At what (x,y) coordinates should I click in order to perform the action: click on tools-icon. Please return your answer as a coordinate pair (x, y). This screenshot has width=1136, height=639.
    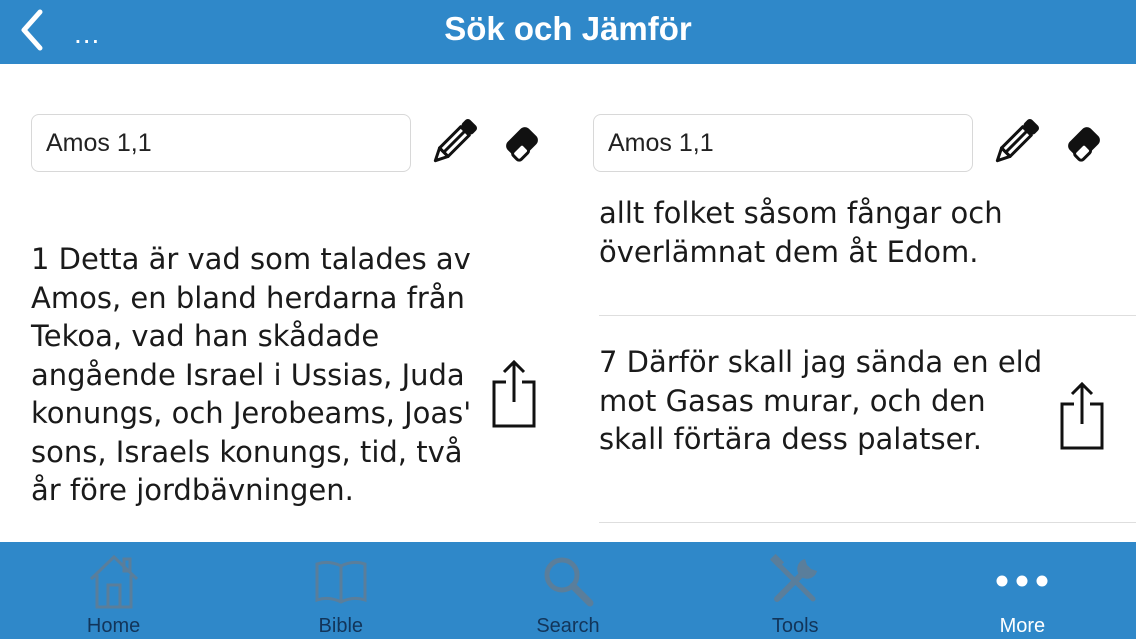
    Looking at the image, I should click on (795, 581).